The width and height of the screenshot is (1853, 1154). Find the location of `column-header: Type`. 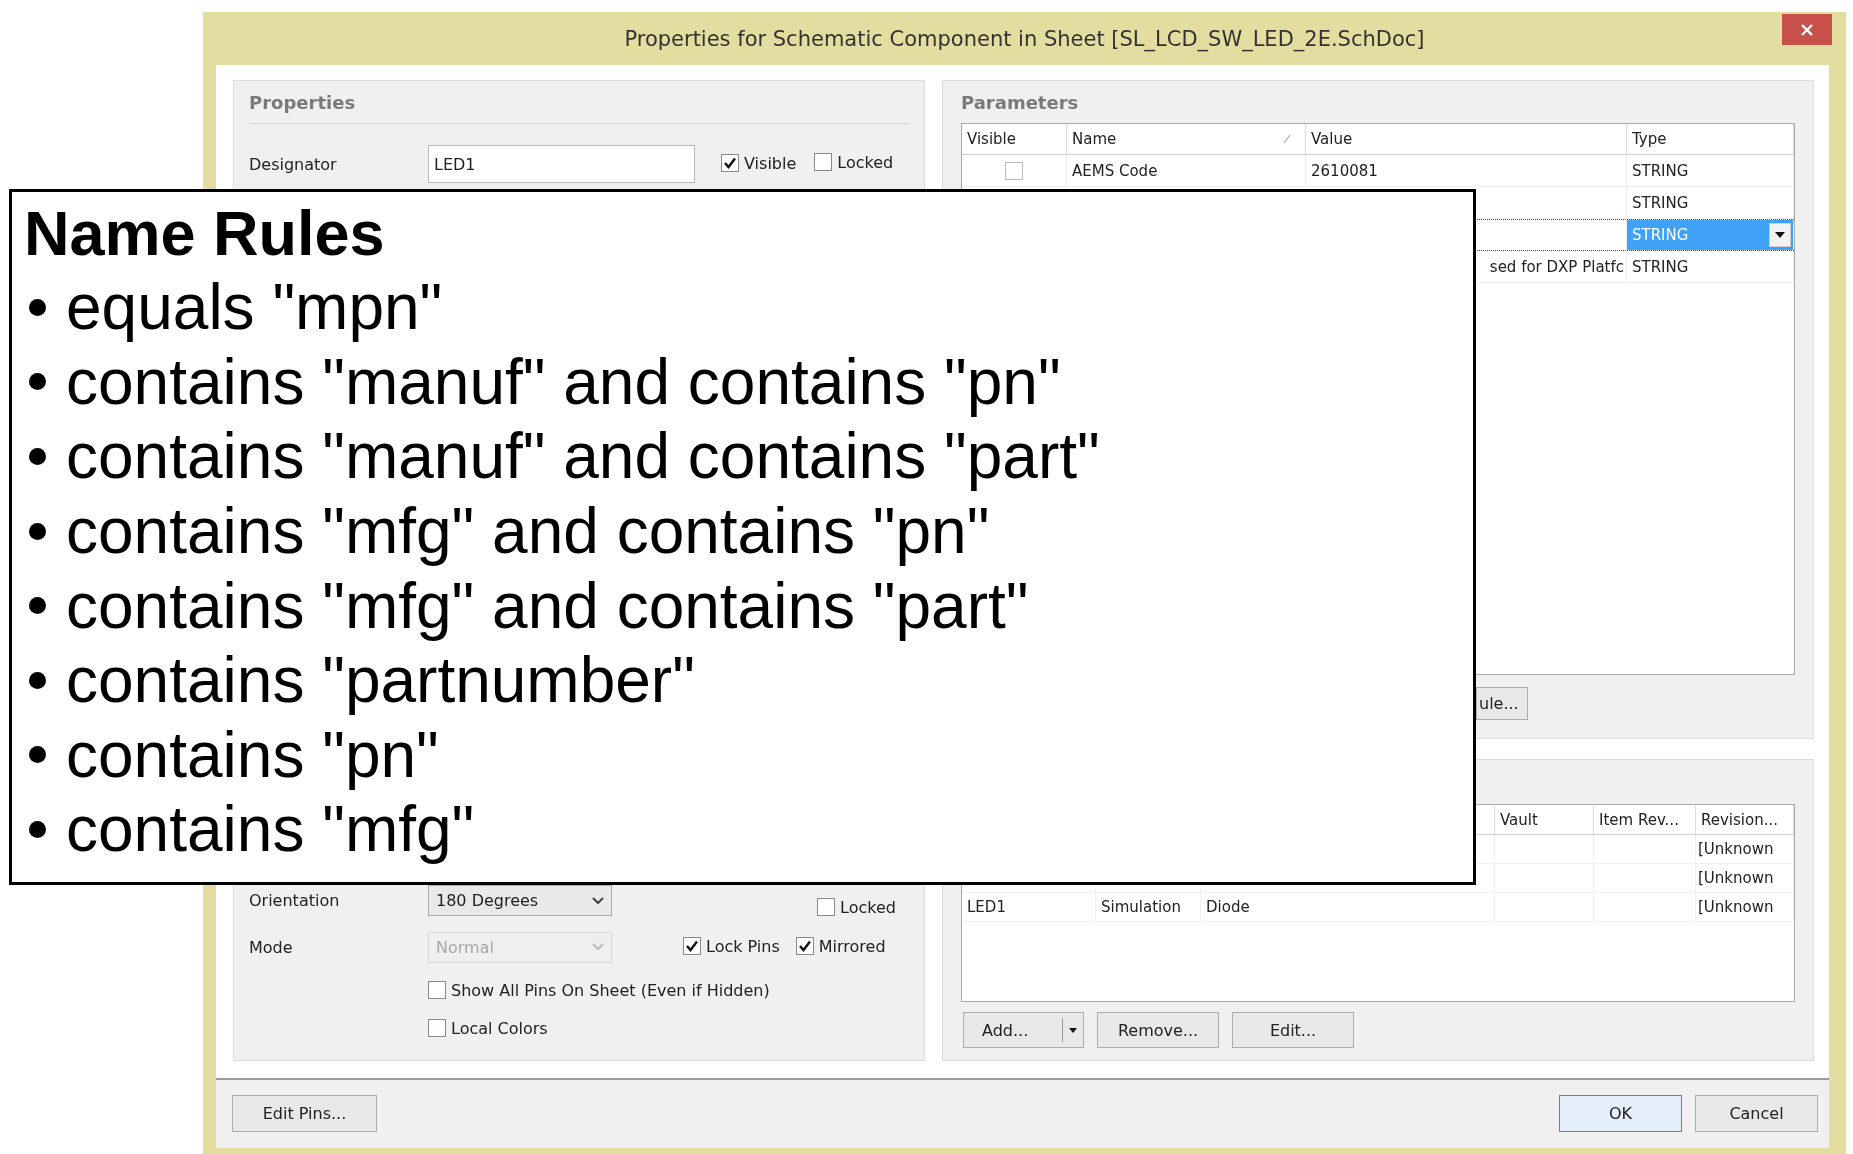

column-header: Type is located at coordinates (1649, 139).